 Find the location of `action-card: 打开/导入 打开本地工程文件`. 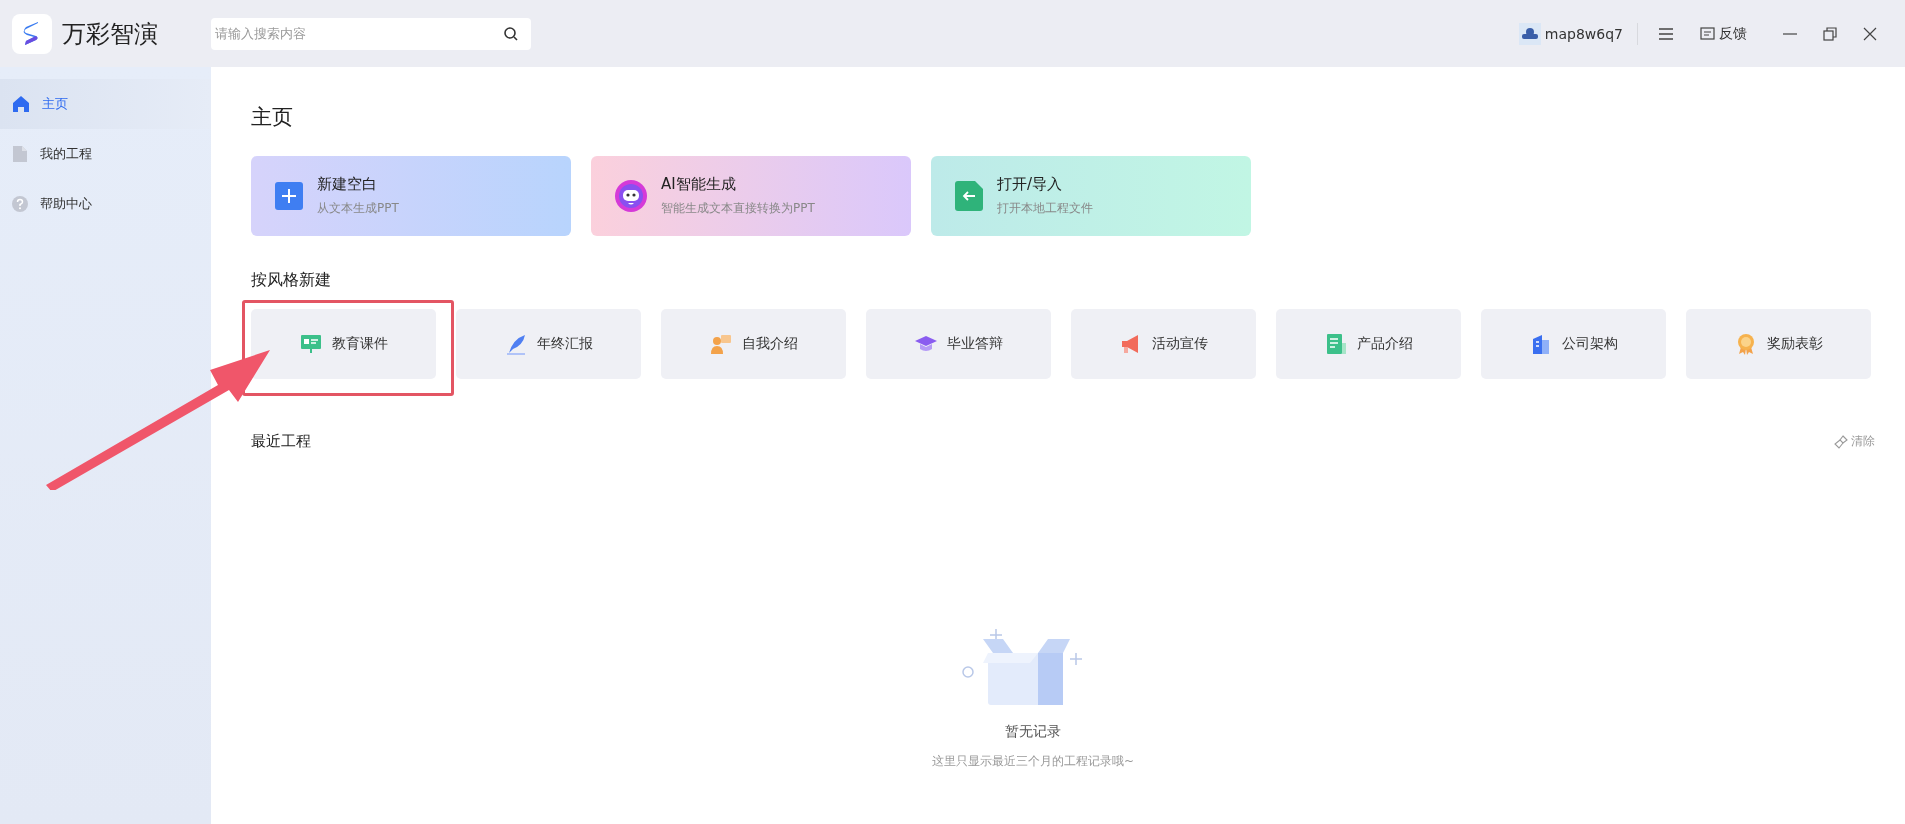

action-card: 打开/导入 打开本地工程文件 is located at coordinates (1091, 196).